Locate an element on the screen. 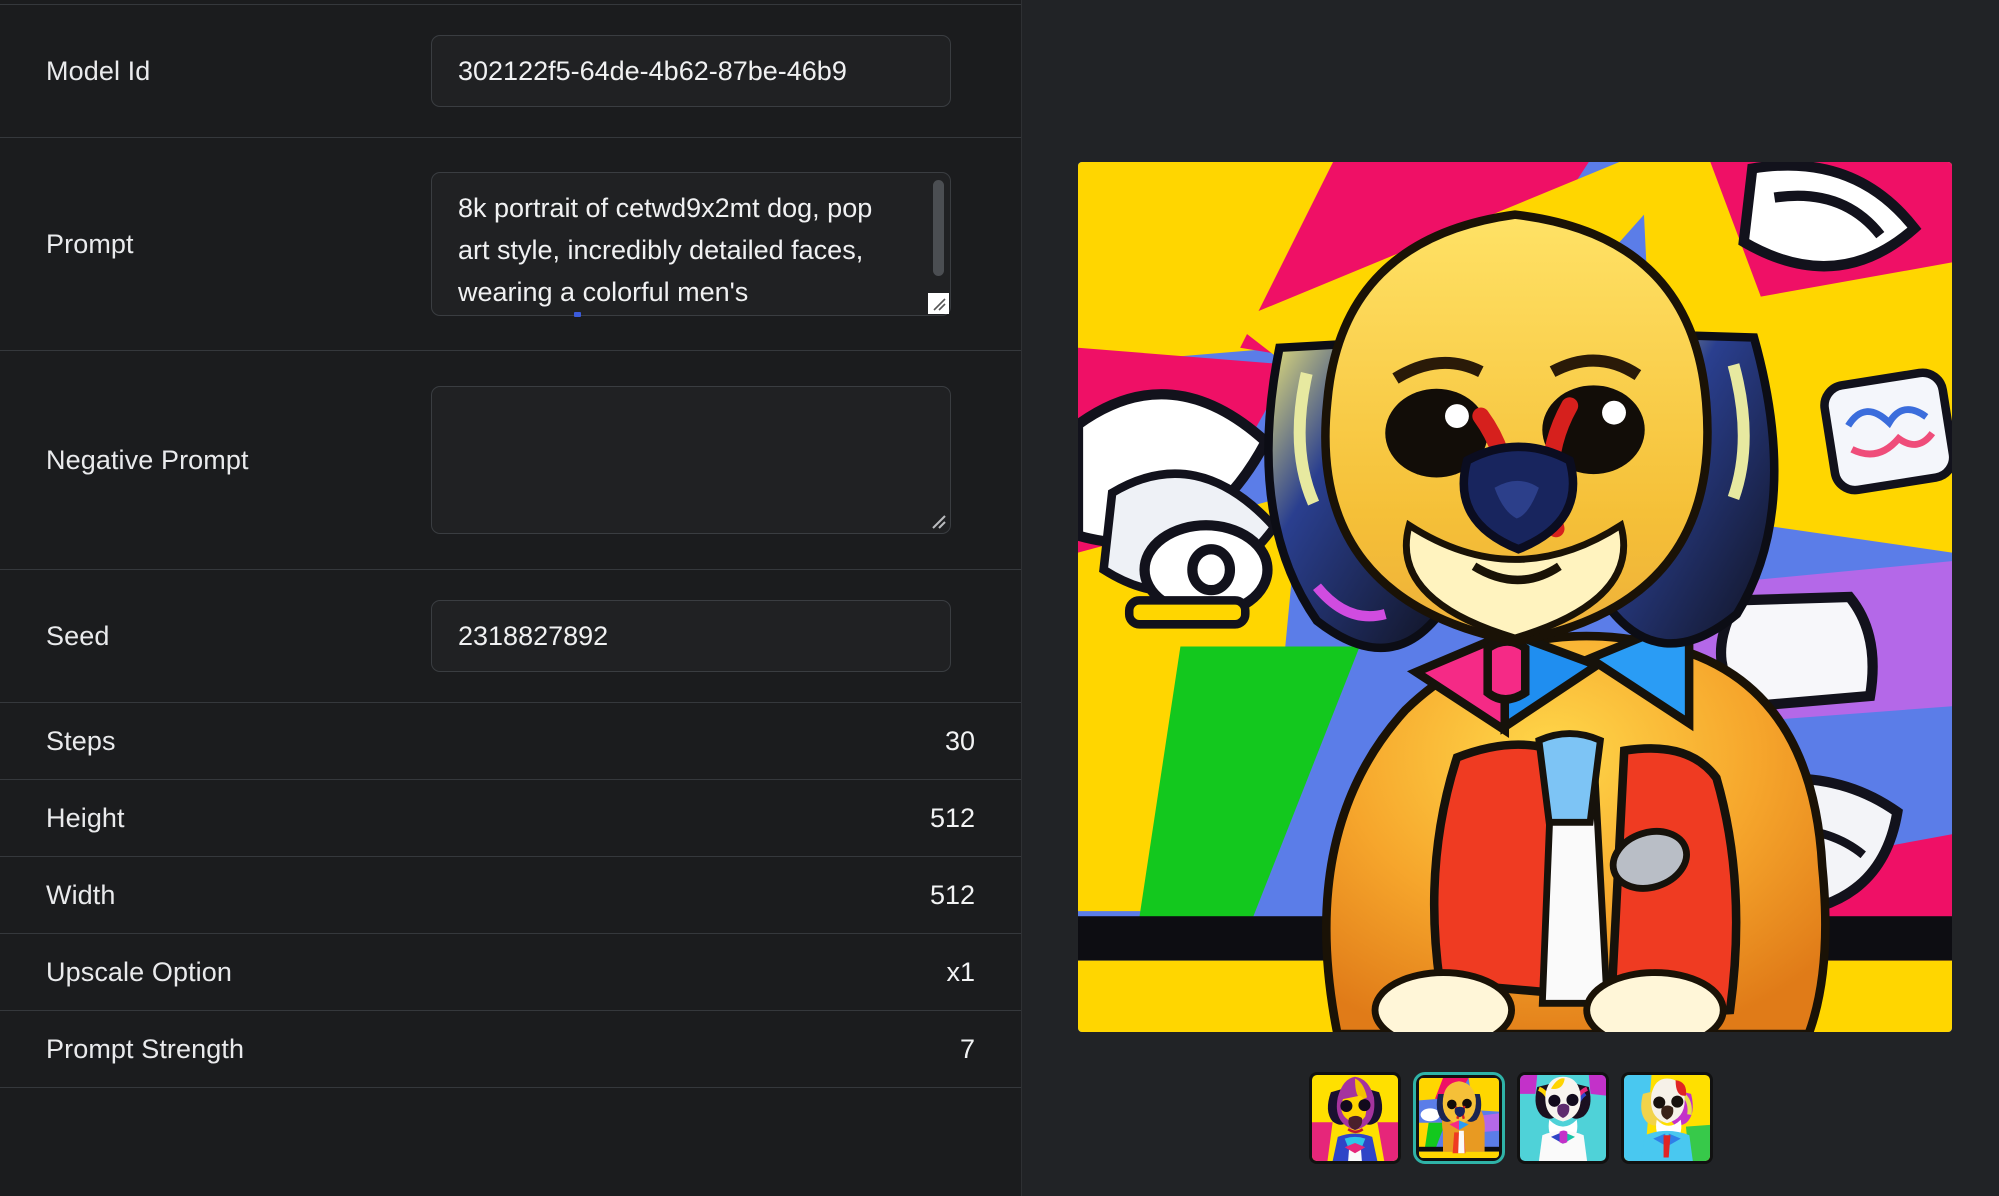  setting-row-steps: Steps 30 is located at coordinates (510, 741).